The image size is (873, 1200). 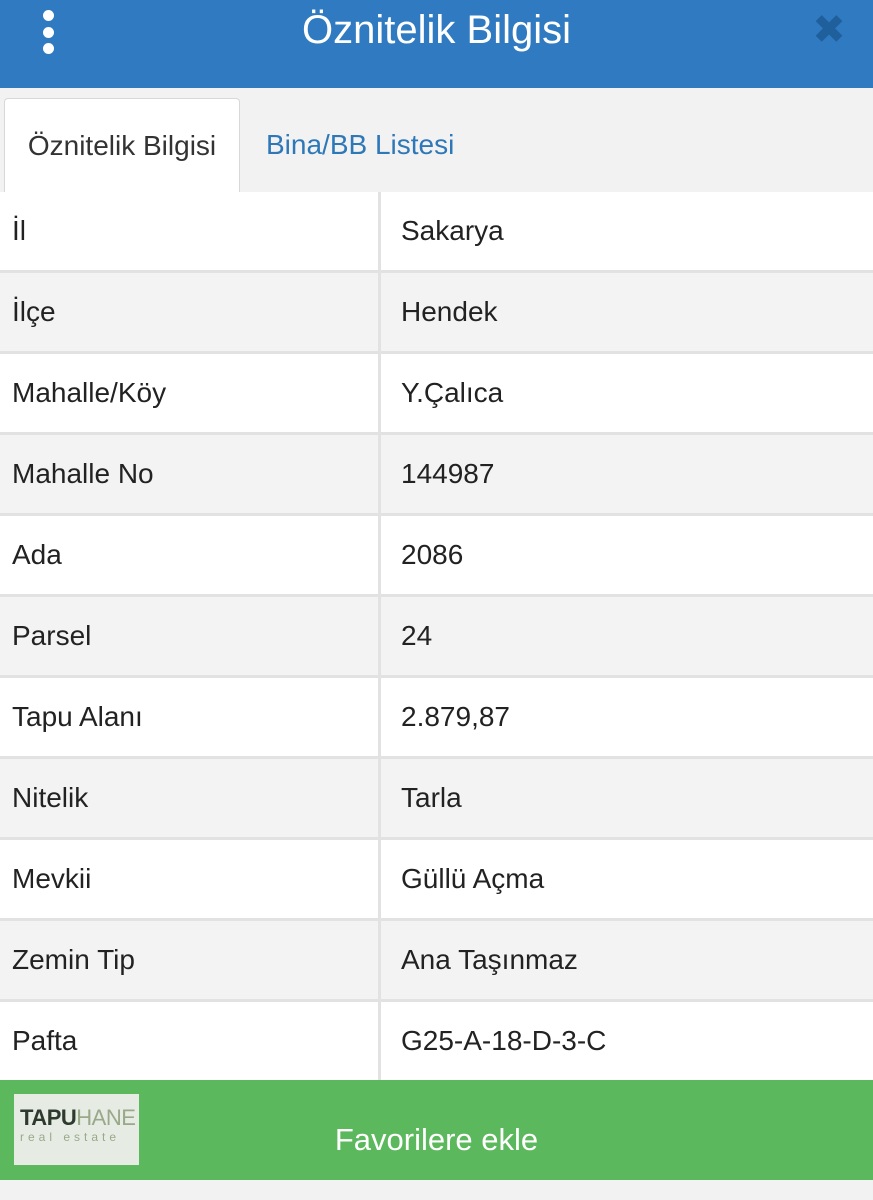 I want to click on table-row: Ada 2086, so click(x=436, y=556).